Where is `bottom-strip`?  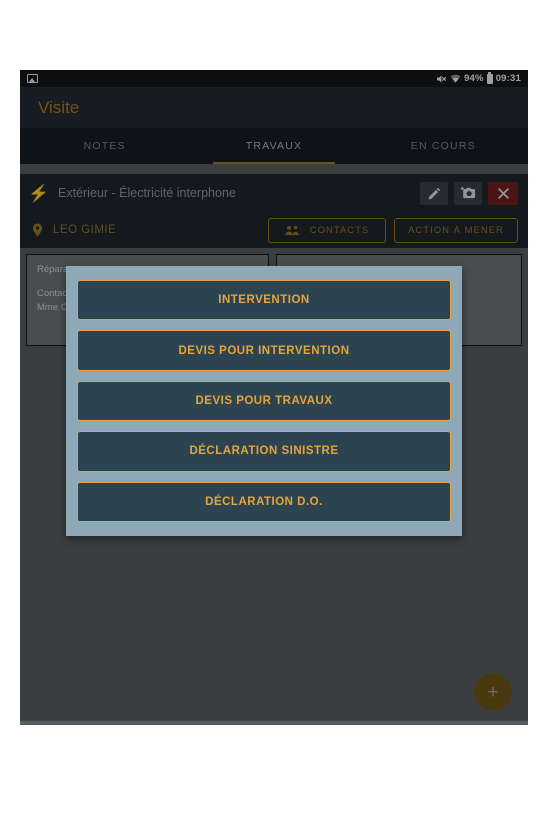
bottom-strip is located at coordinates (274, 722).